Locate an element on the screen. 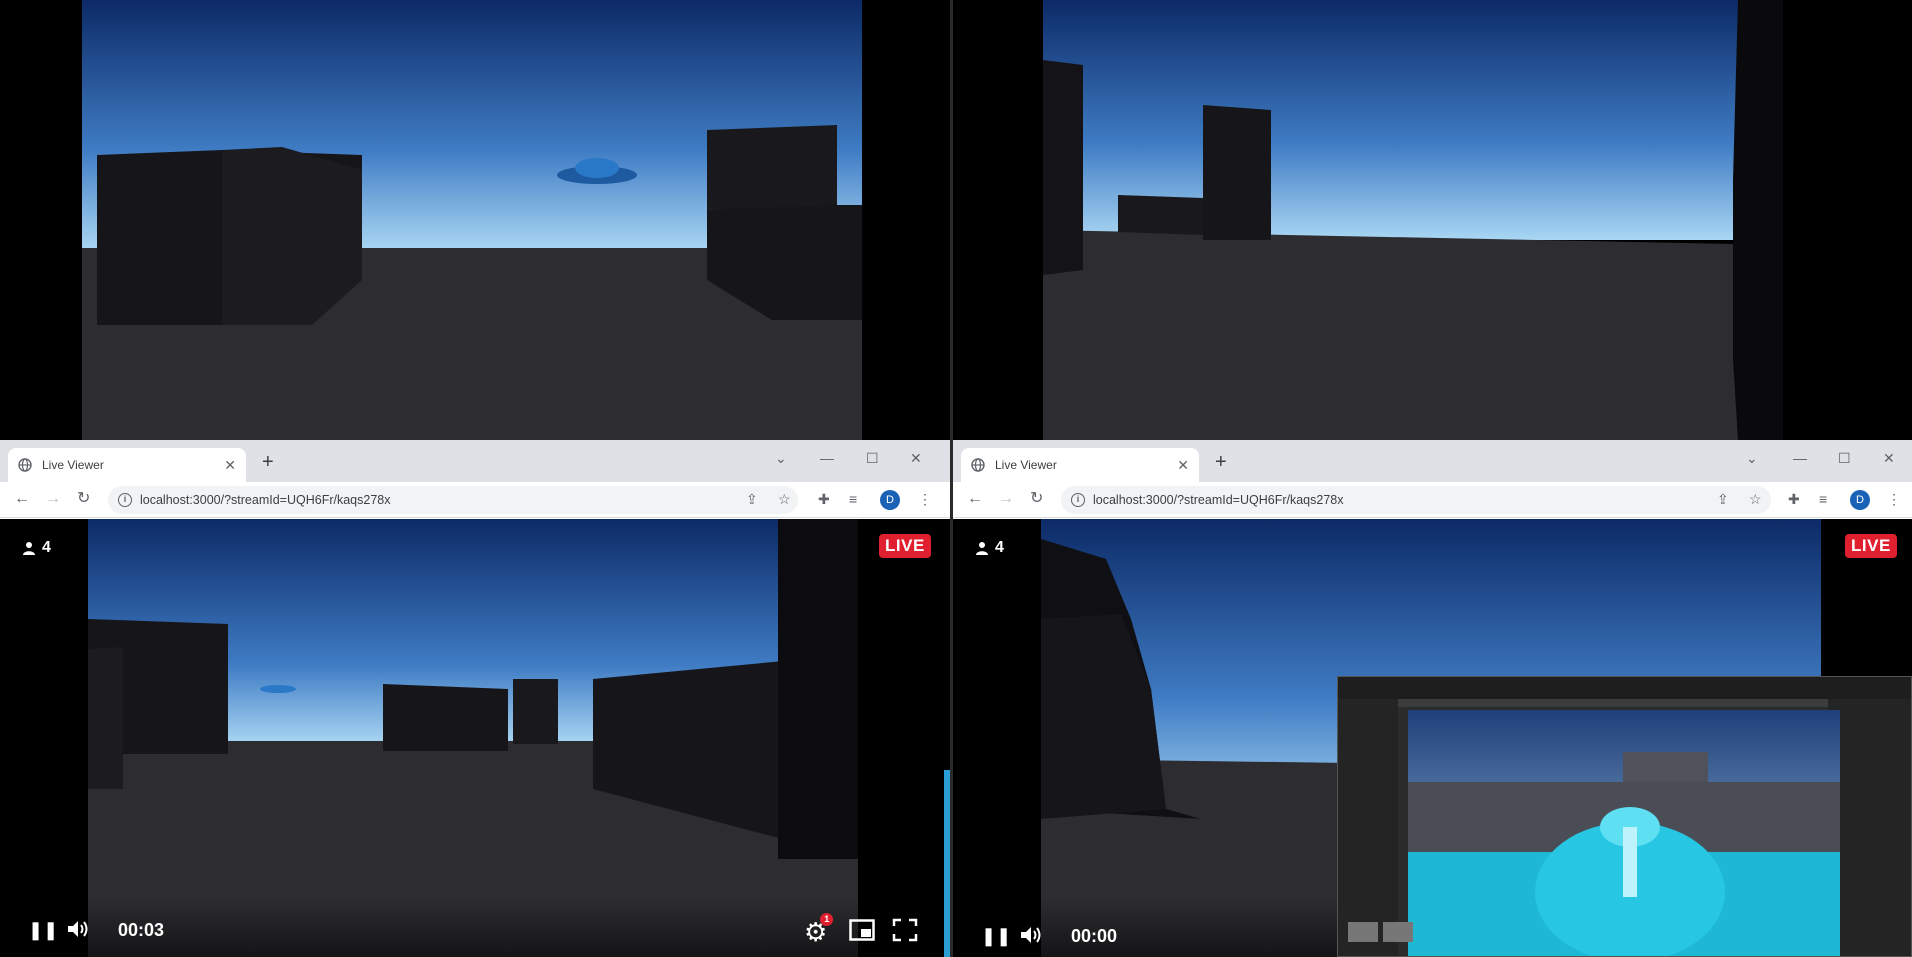 The image size is (1912, 957). picture-in-picture-icon is located at coordinates (862, 930).